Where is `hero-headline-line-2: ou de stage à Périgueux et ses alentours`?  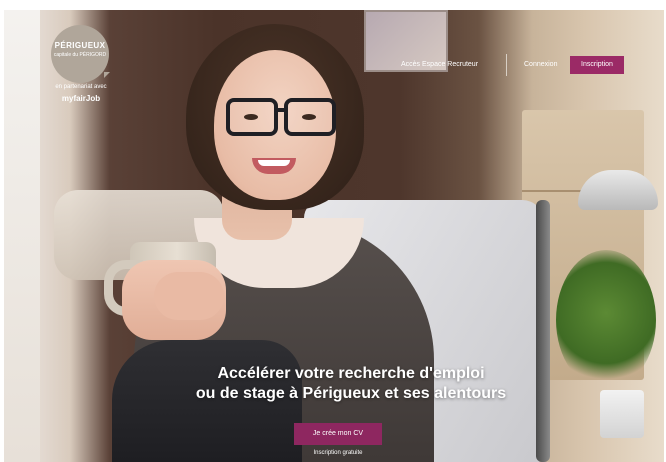
hero-headline-line-2: ou de stage à Périgueux et ses alentours is located at coordinates (351, 393).